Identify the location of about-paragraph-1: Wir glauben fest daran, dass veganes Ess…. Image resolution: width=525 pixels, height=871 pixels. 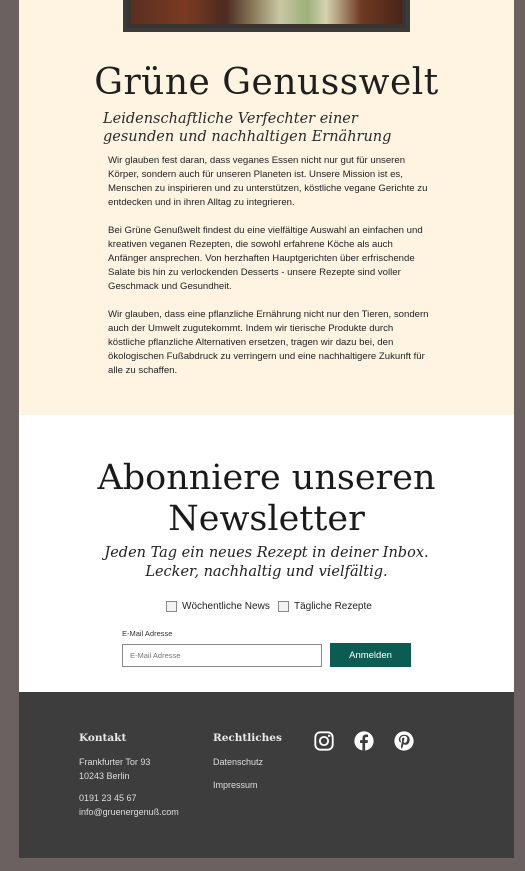
(268, 181).